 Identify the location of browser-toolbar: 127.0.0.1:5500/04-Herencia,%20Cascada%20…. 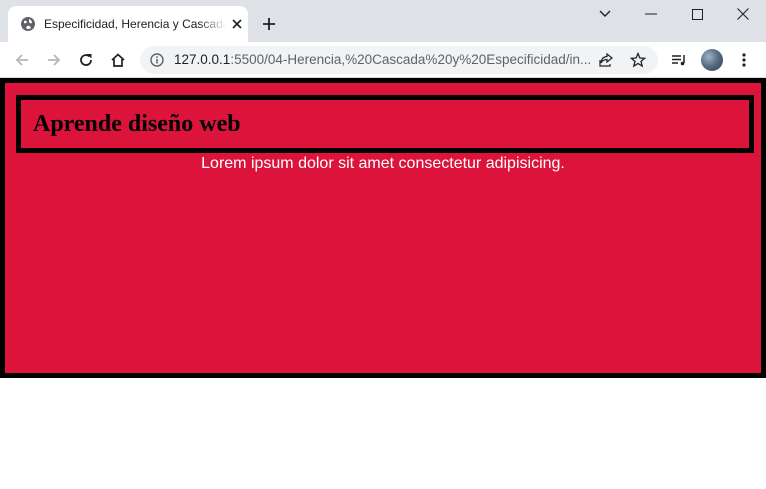
(383, 60).